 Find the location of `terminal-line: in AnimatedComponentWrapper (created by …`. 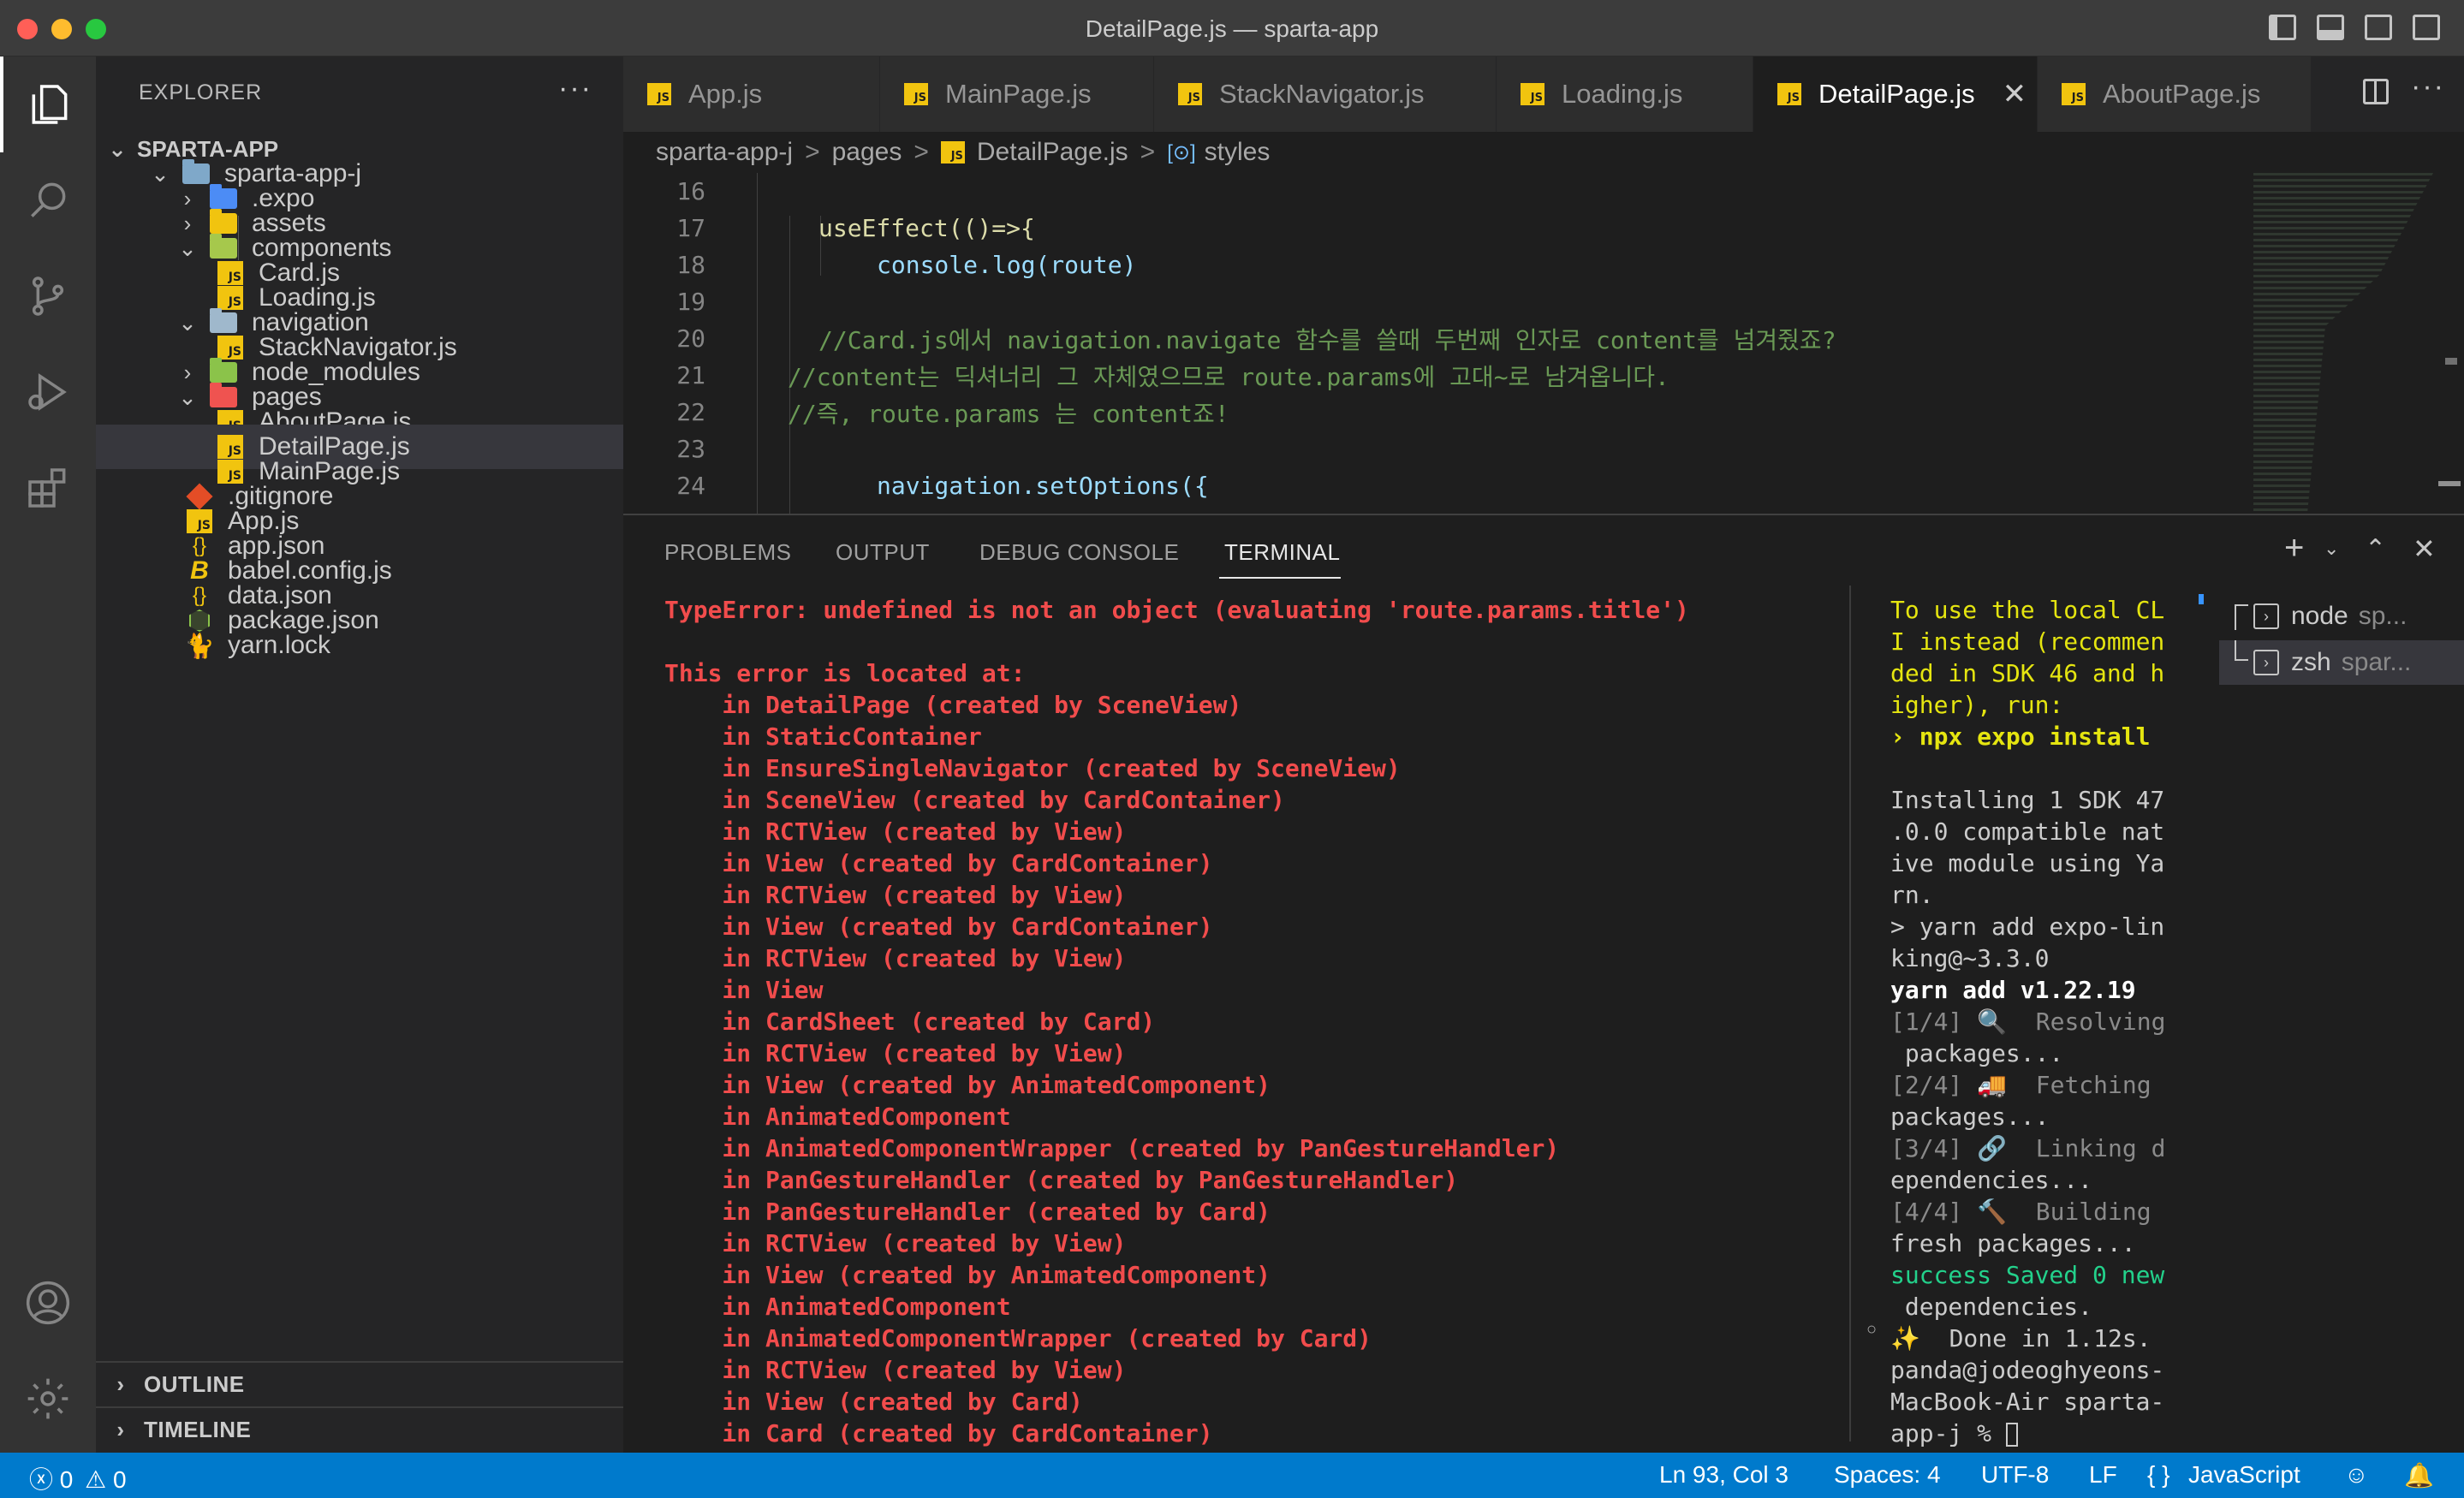

terminal-line: in AnimatedComponentWrapper (created by … is located at coordinates (1112, 1148).